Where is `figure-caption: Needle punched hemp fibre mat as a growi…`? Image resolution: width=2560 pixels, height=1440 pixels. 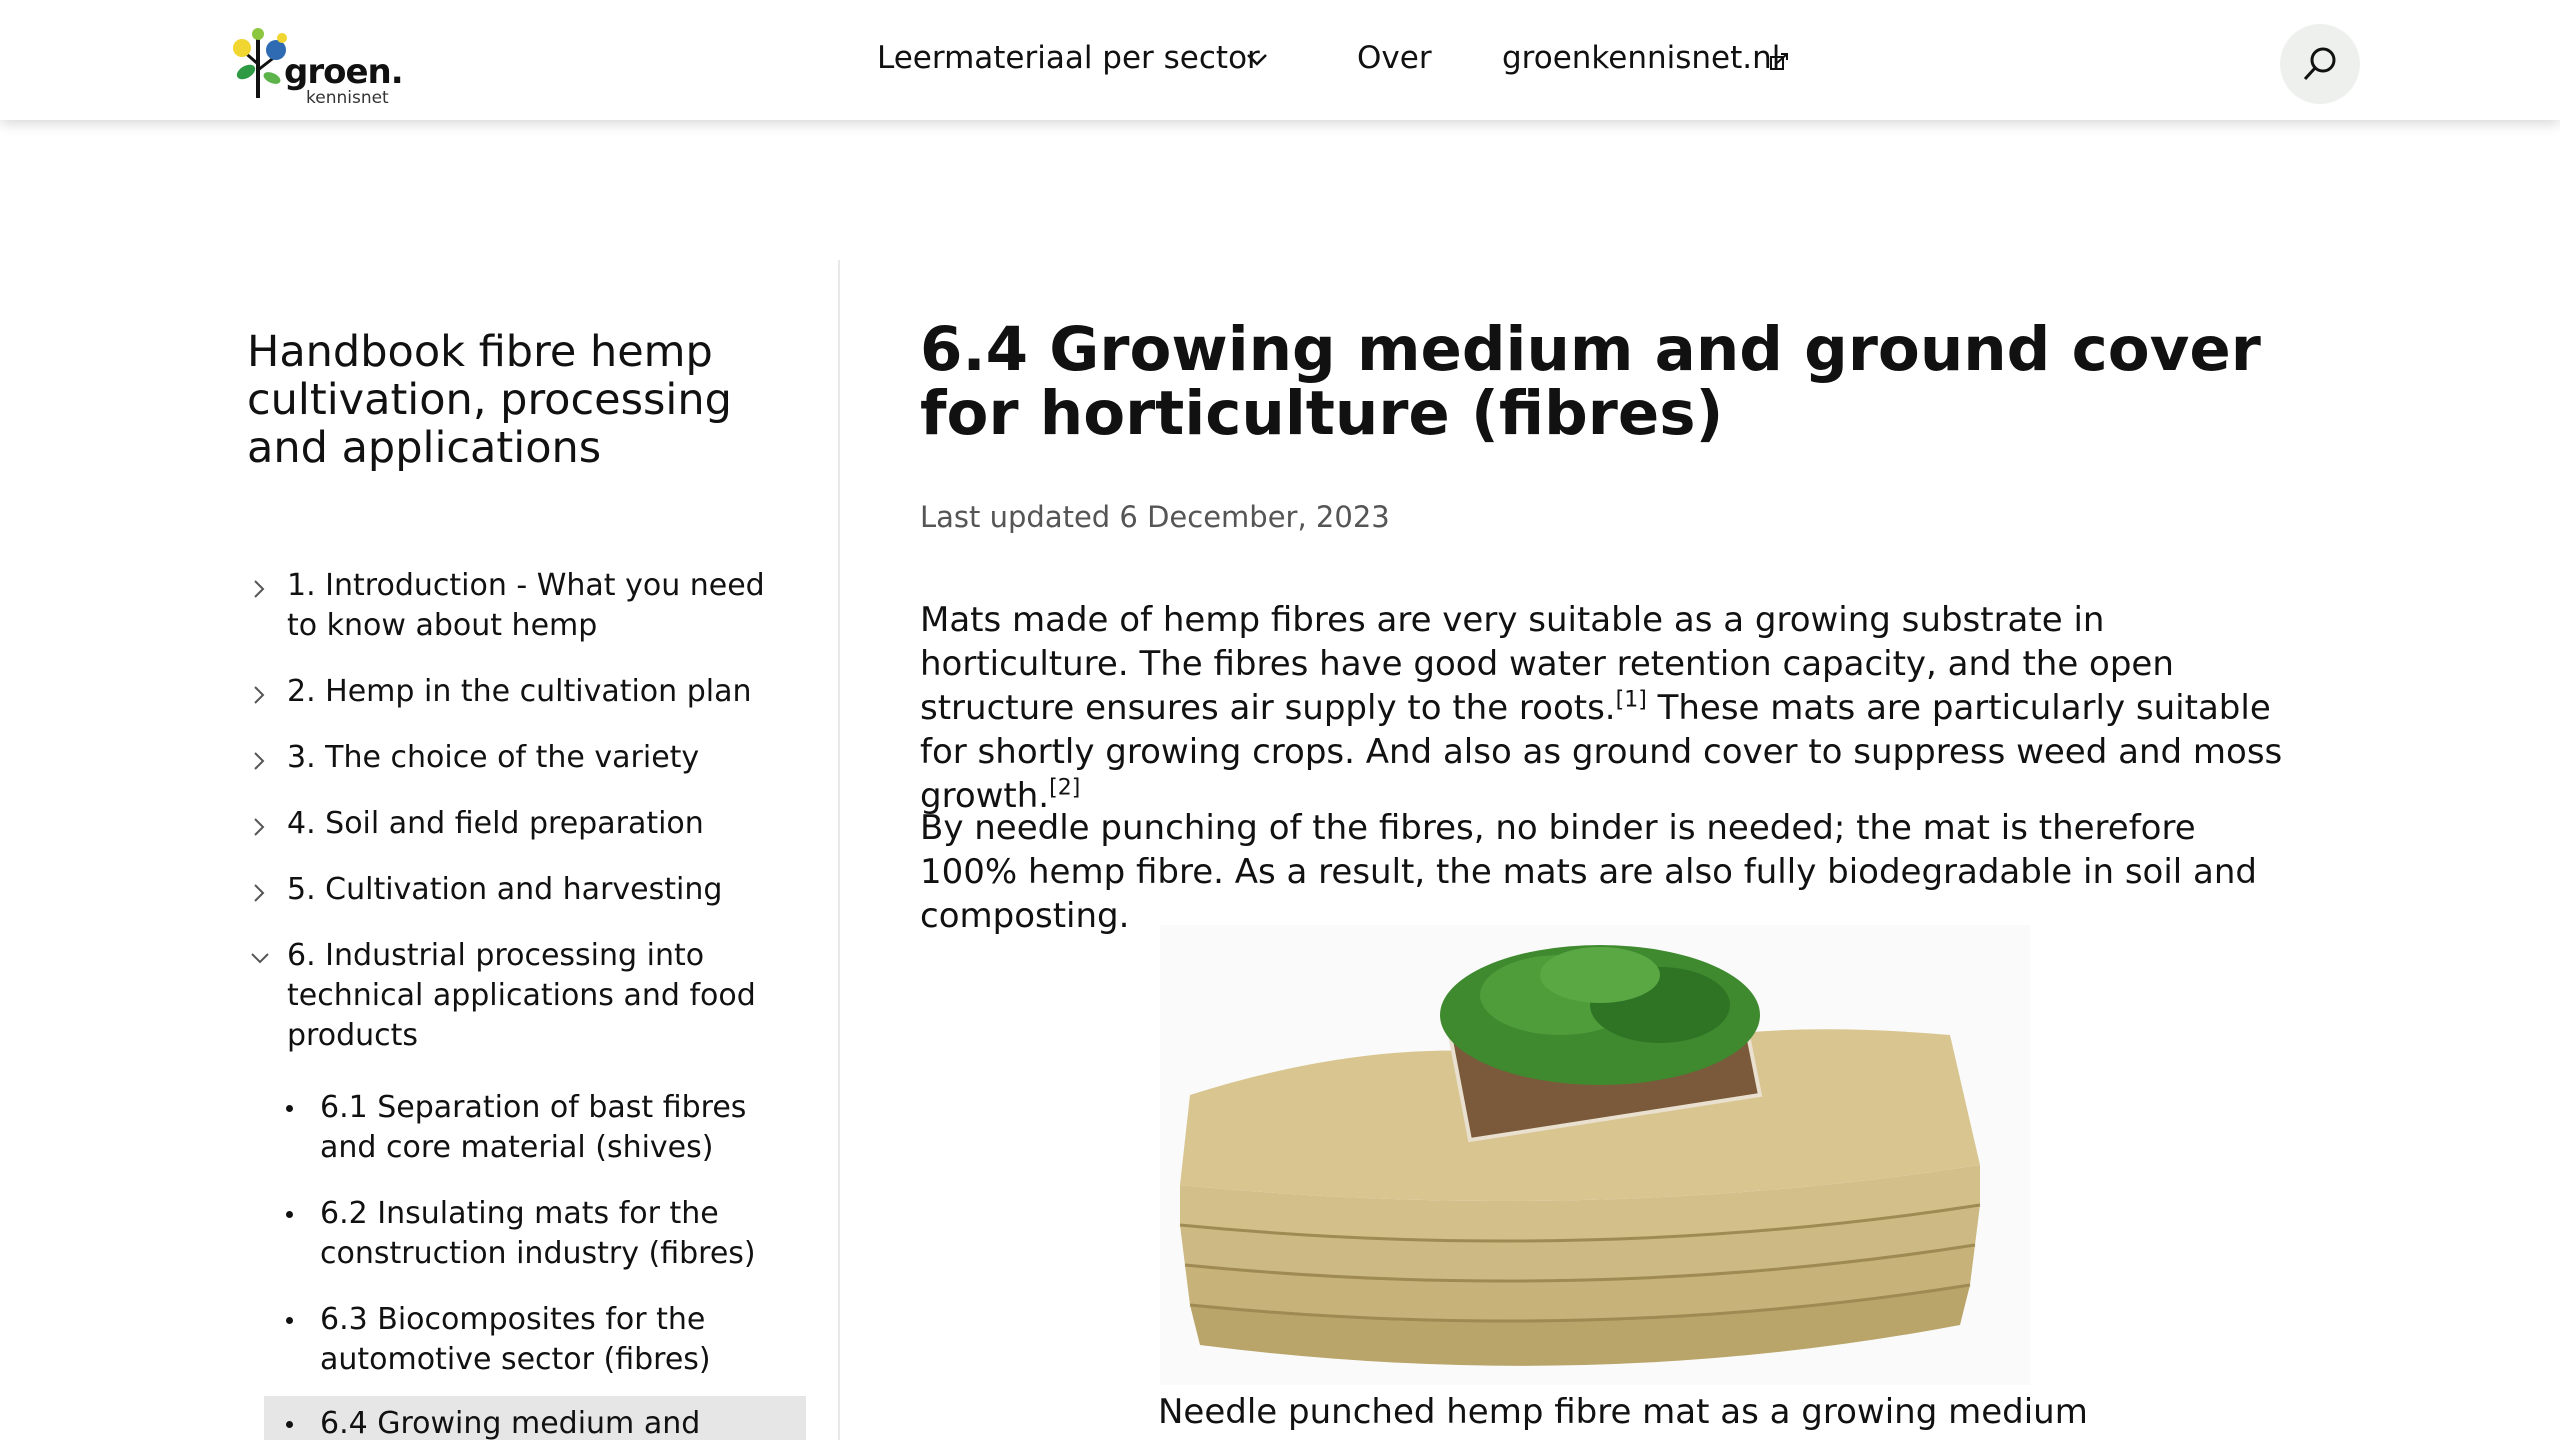 figure-caption: Needle punched hemp fibre mat as a growi… is located at coordinates (1623, 1412).